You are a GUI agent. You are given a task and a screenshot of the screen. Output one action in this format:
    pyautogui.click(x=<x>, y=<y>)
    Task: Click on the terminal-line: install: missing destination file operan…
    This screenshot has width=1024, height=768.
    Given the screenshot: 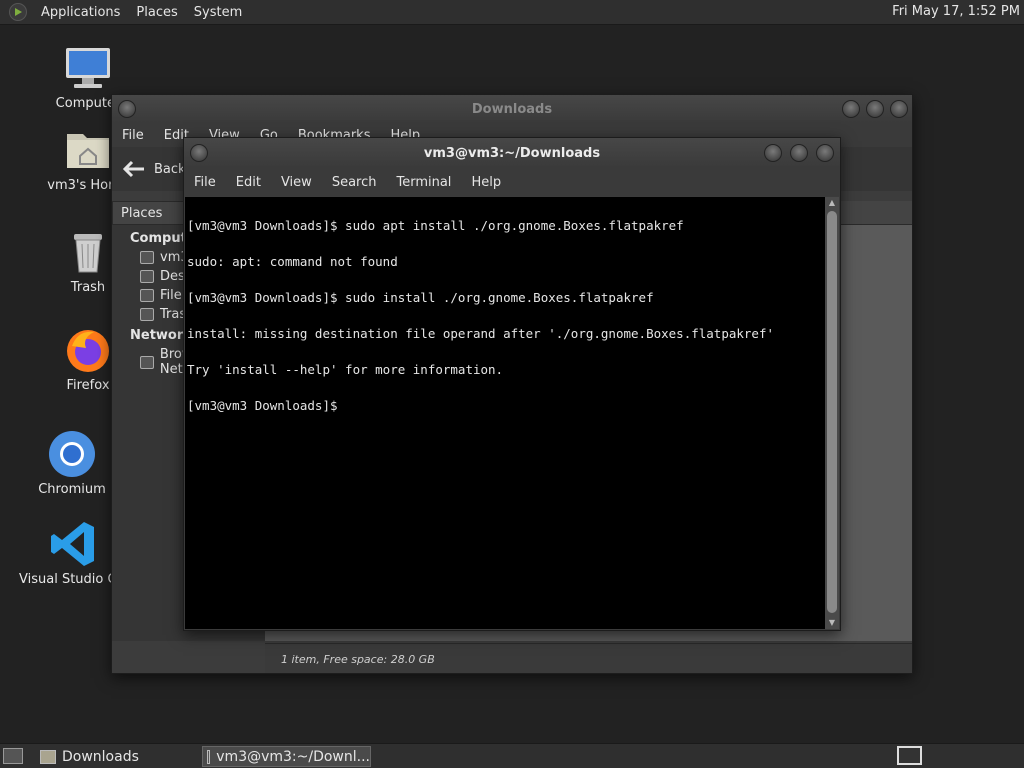 What is the action you would take?
    pyautogui.click(x=480, y=333)
    